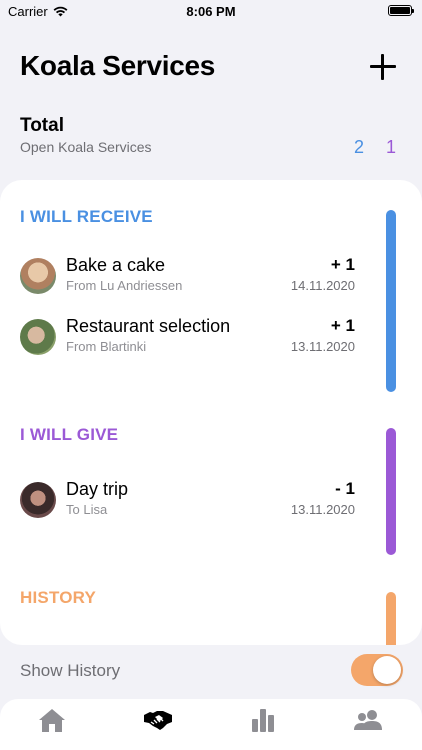 The height and width of the screenshot is (750, 422). Describe the element at coordinates (97, 489) in the screenshot. I see `item-title: Day trip` at that location.